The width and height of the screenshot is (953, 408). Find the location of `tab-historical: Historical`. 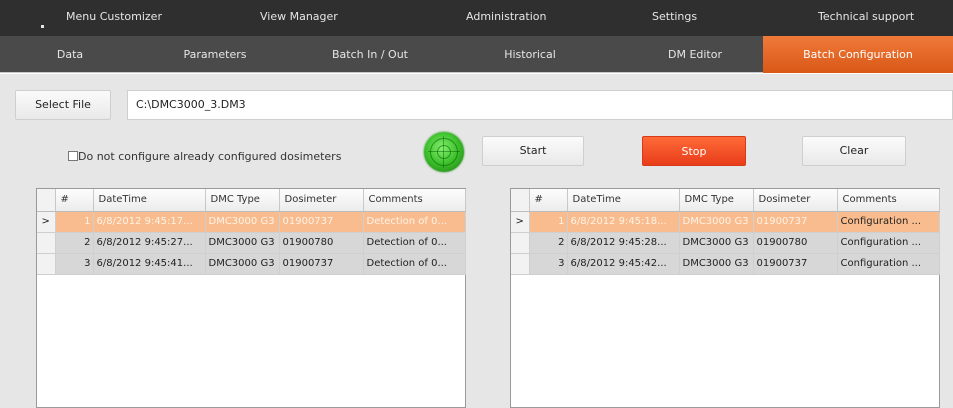

tab-historical: Historical is located at coordinates (530, 54).